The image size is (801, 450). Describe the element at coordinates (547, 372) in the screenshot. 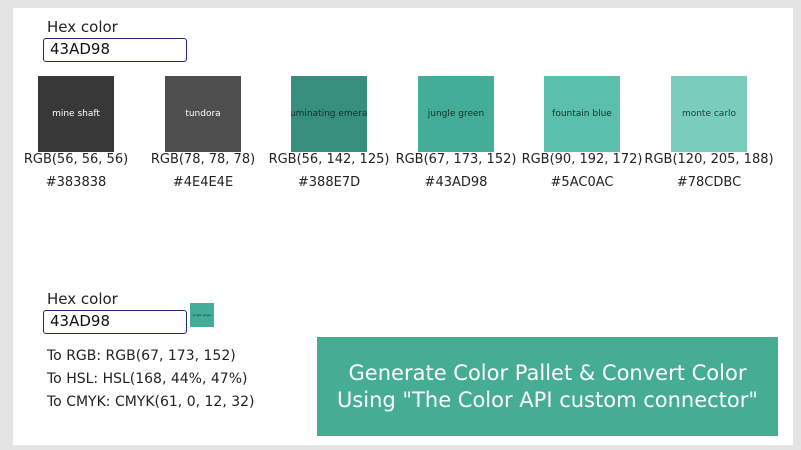

I see `banner-line-1: Generate Color Pallet & Convert Color` at that location.